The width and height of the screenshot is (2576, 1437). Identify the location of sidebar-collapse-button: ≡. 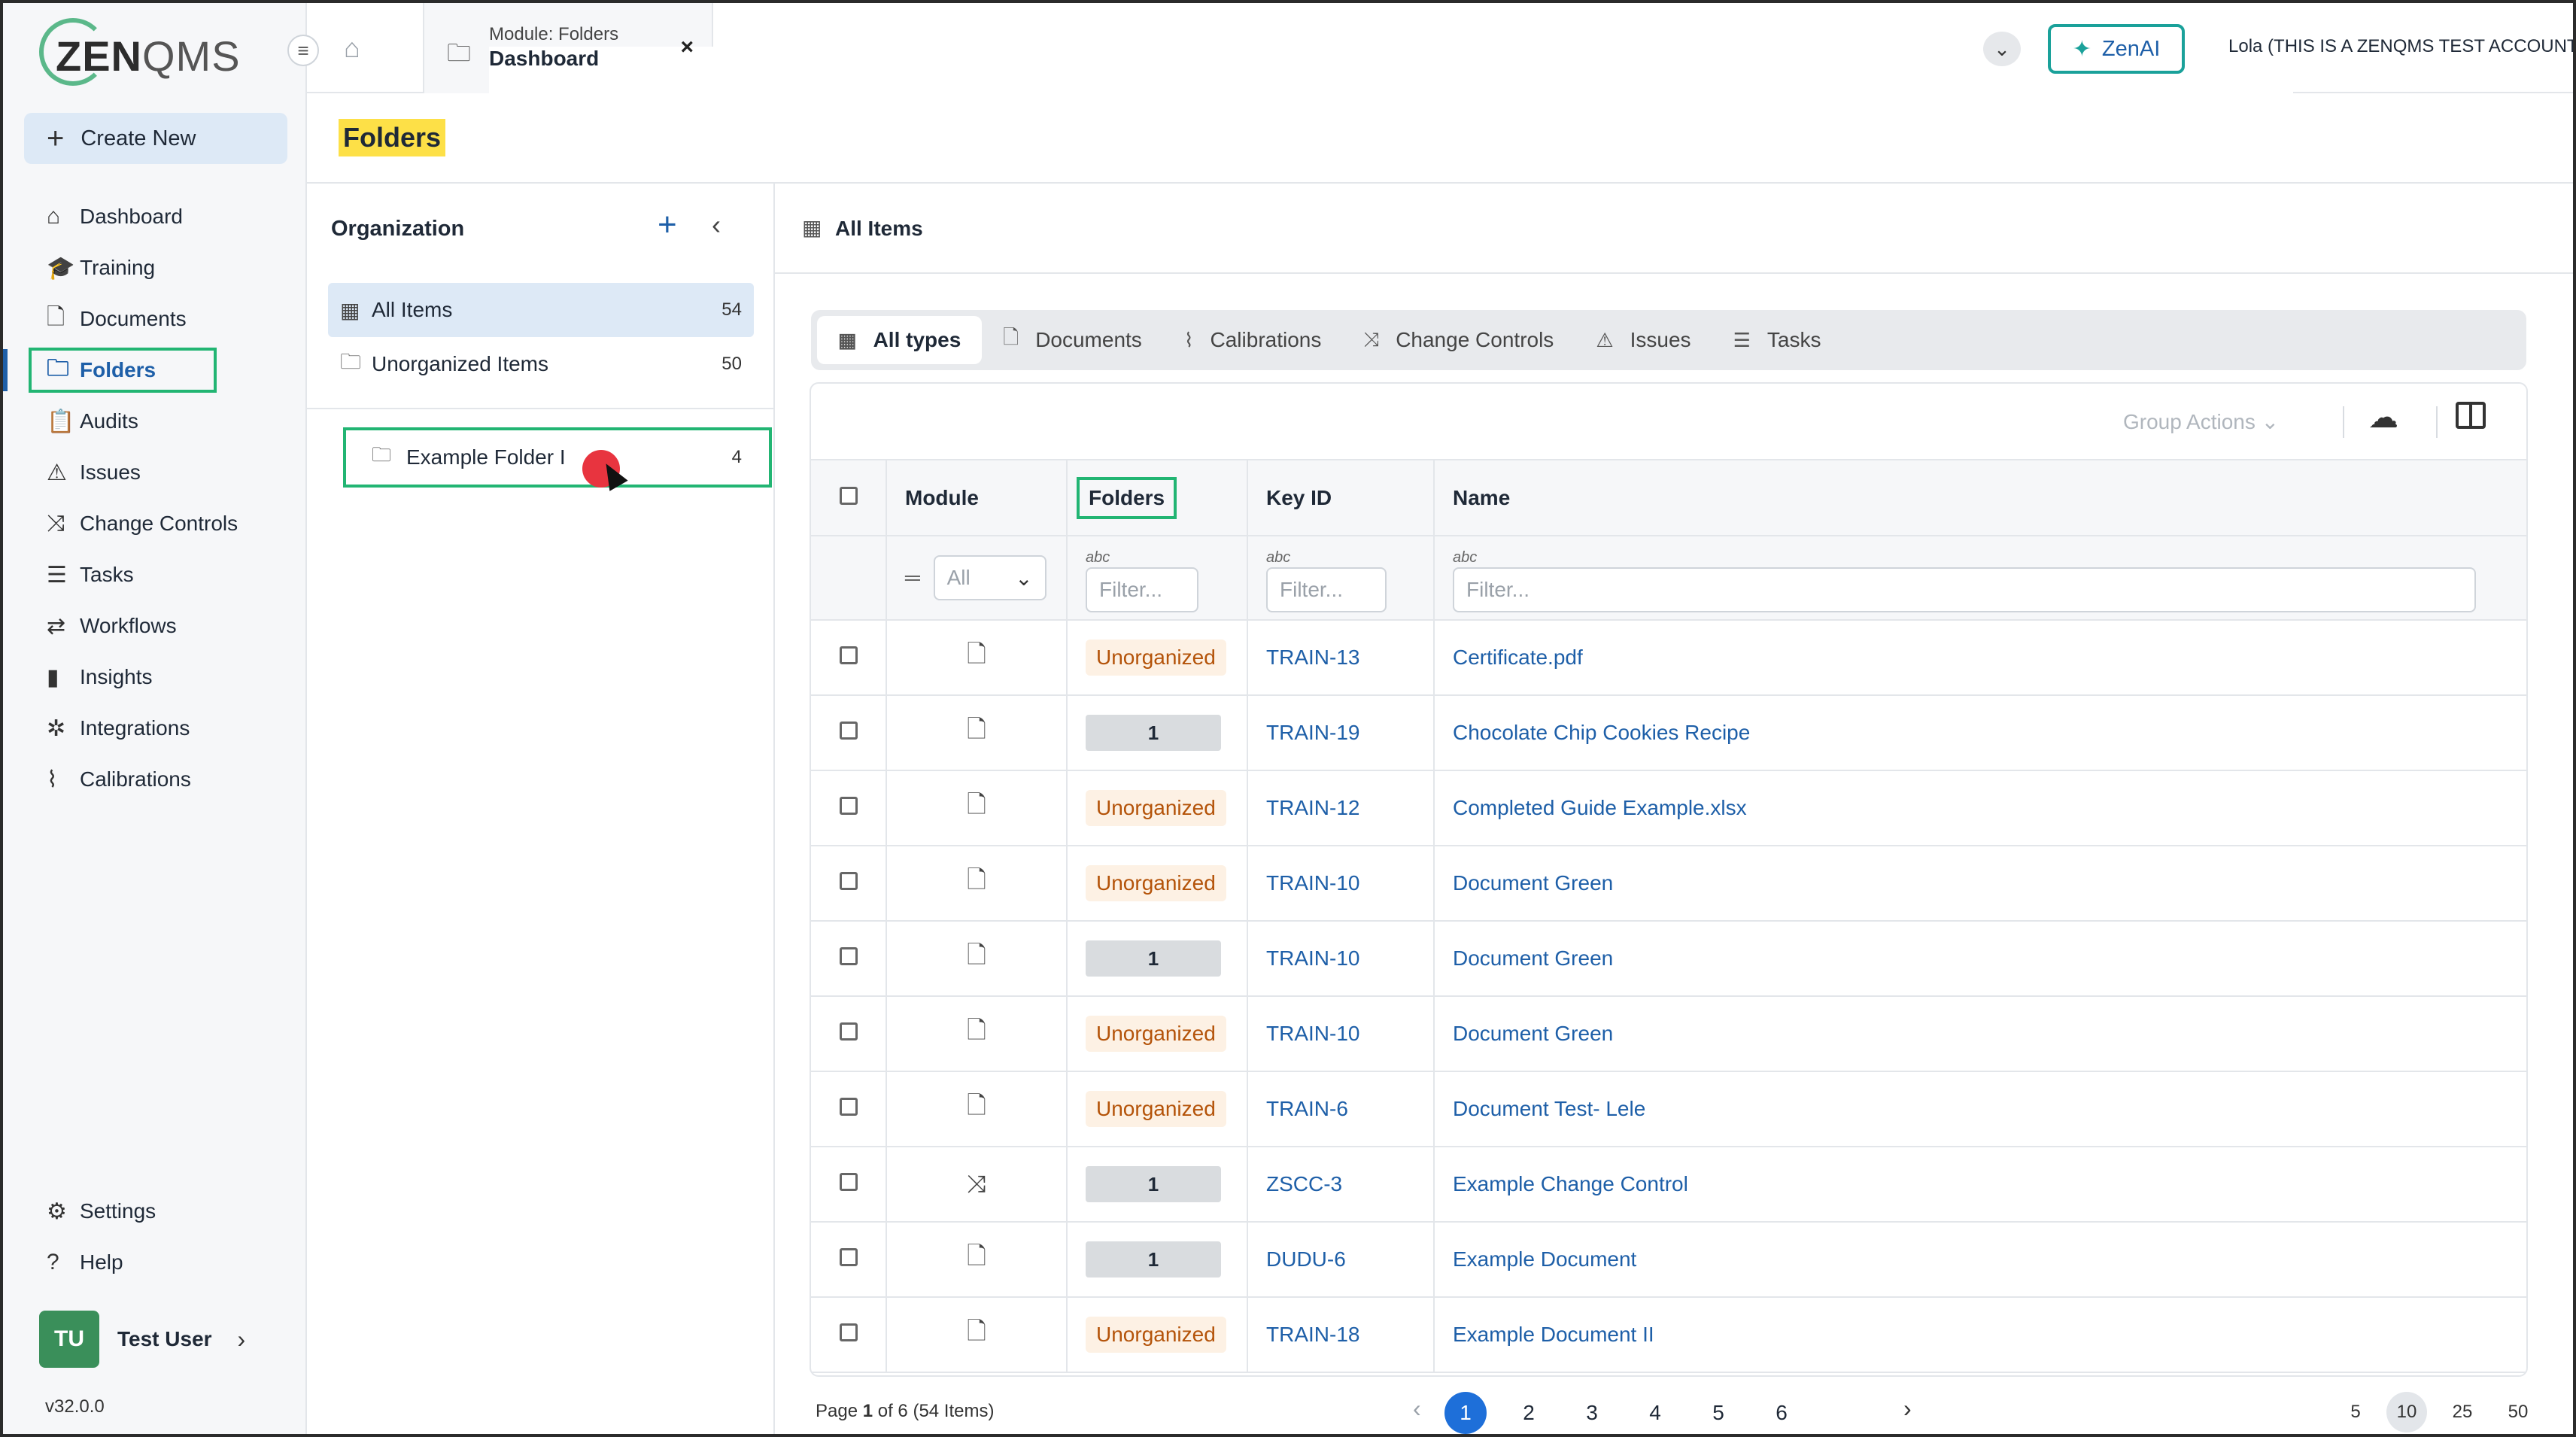
(303, 50).